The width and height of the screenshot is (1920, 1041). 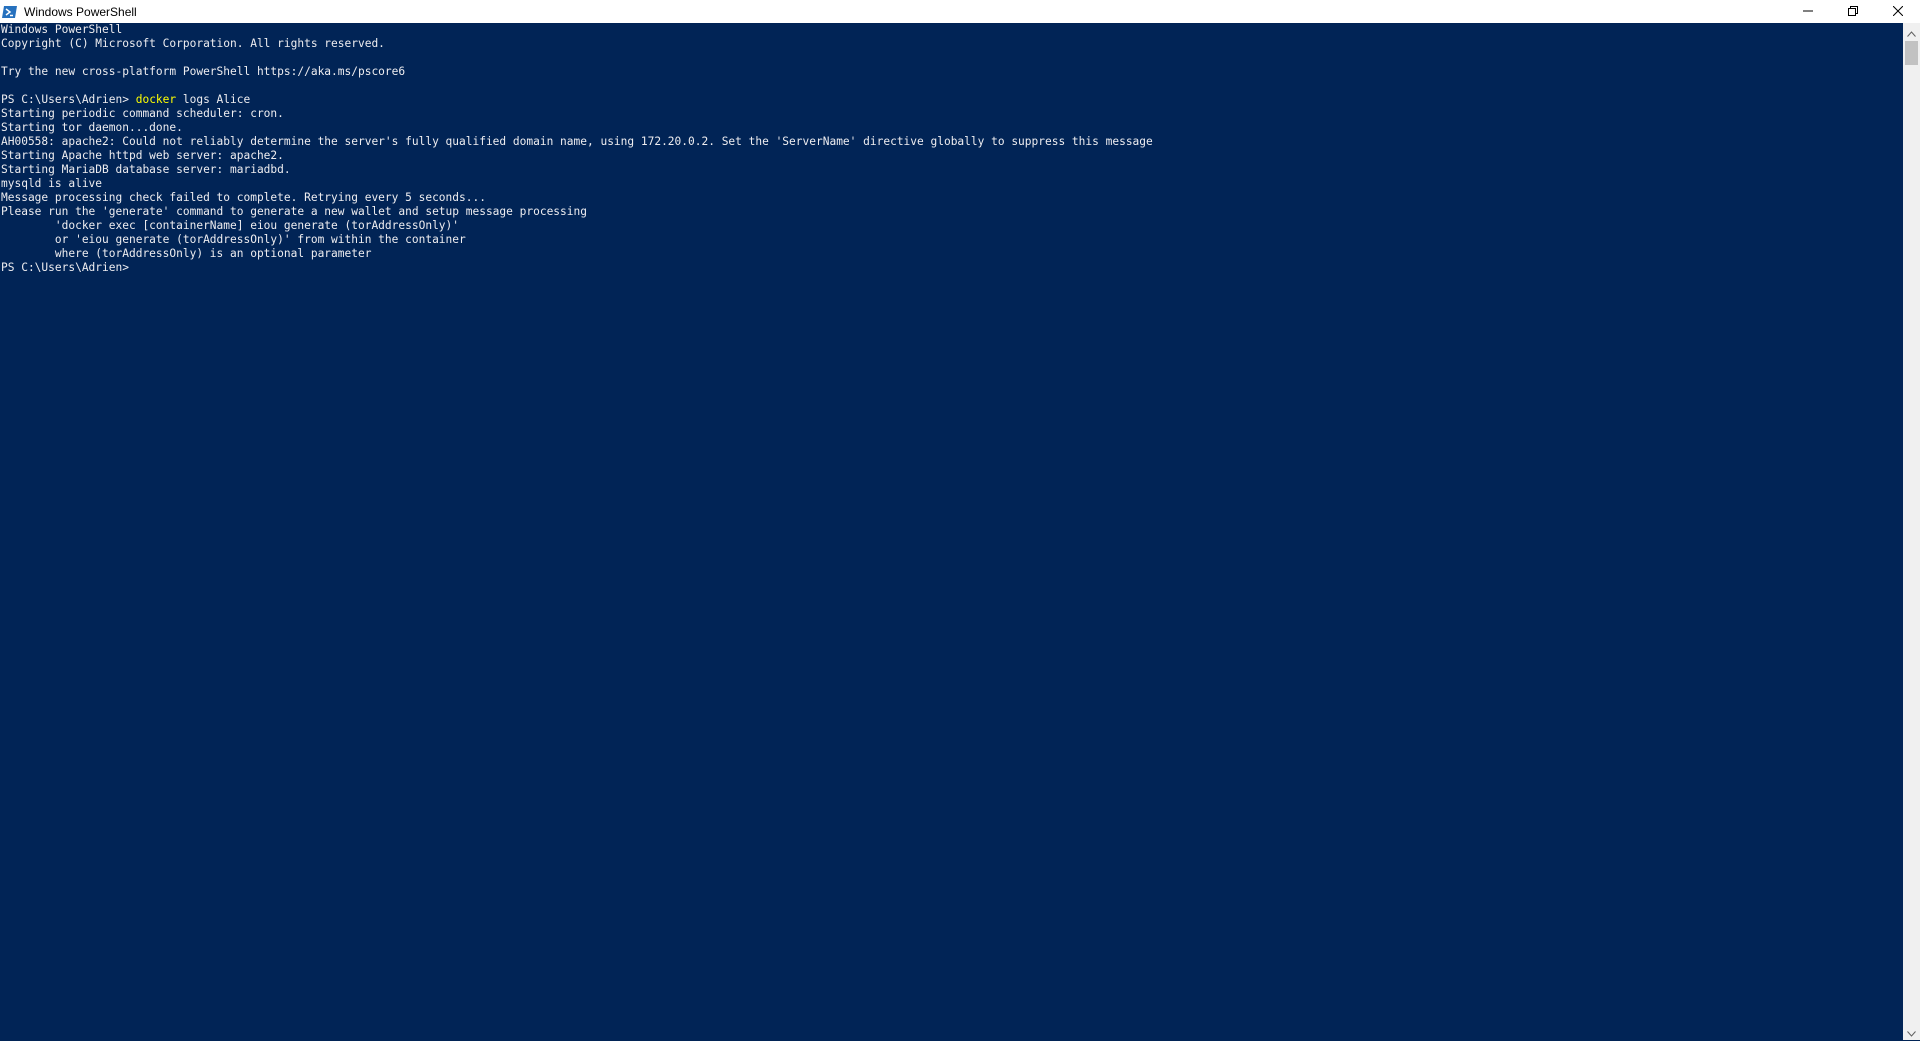 I want to click on terminal-line: Starting tor daemon...done., so click(x=92, y=127).